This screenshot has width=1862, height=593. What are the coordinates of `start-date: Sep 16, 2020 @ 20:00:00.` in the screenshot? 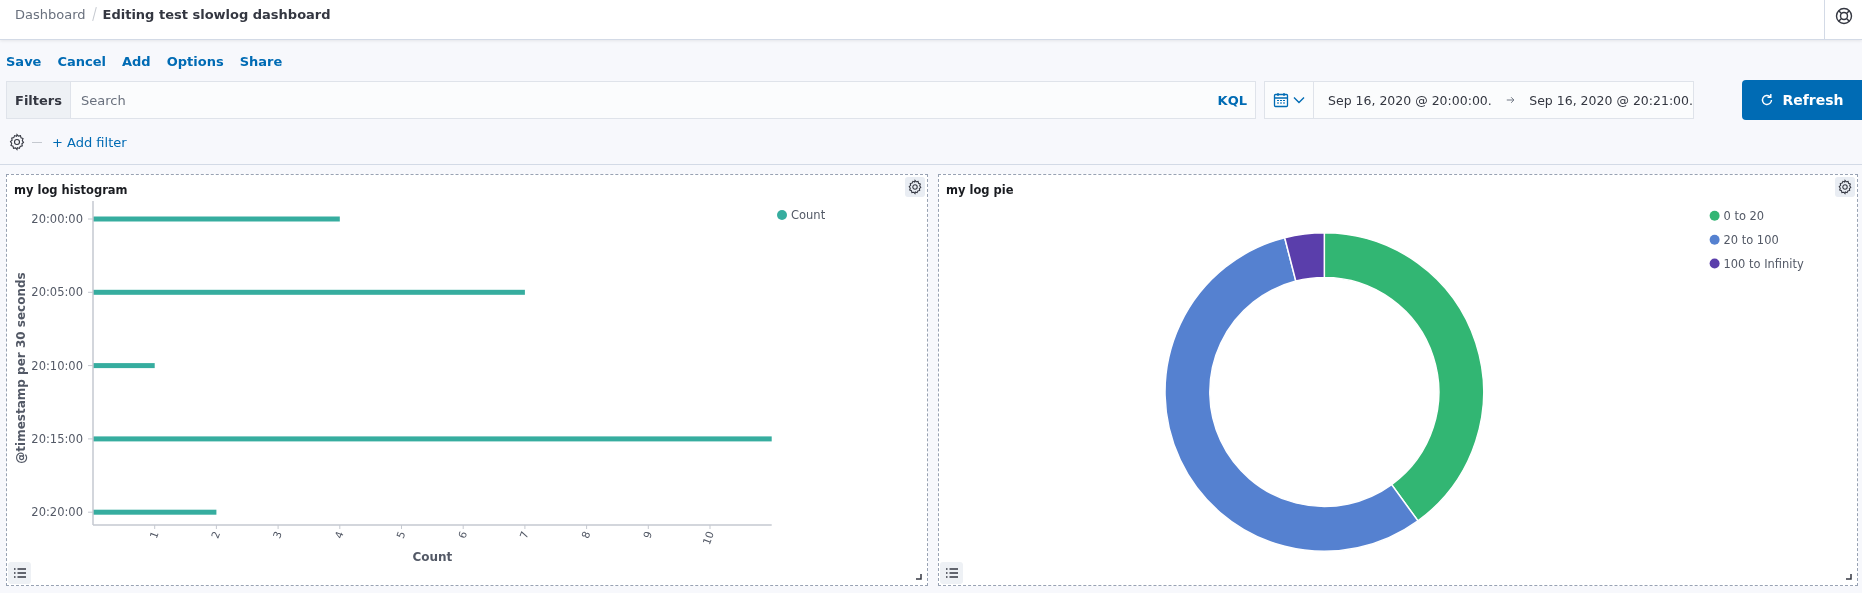 It's located at (1410, 100).